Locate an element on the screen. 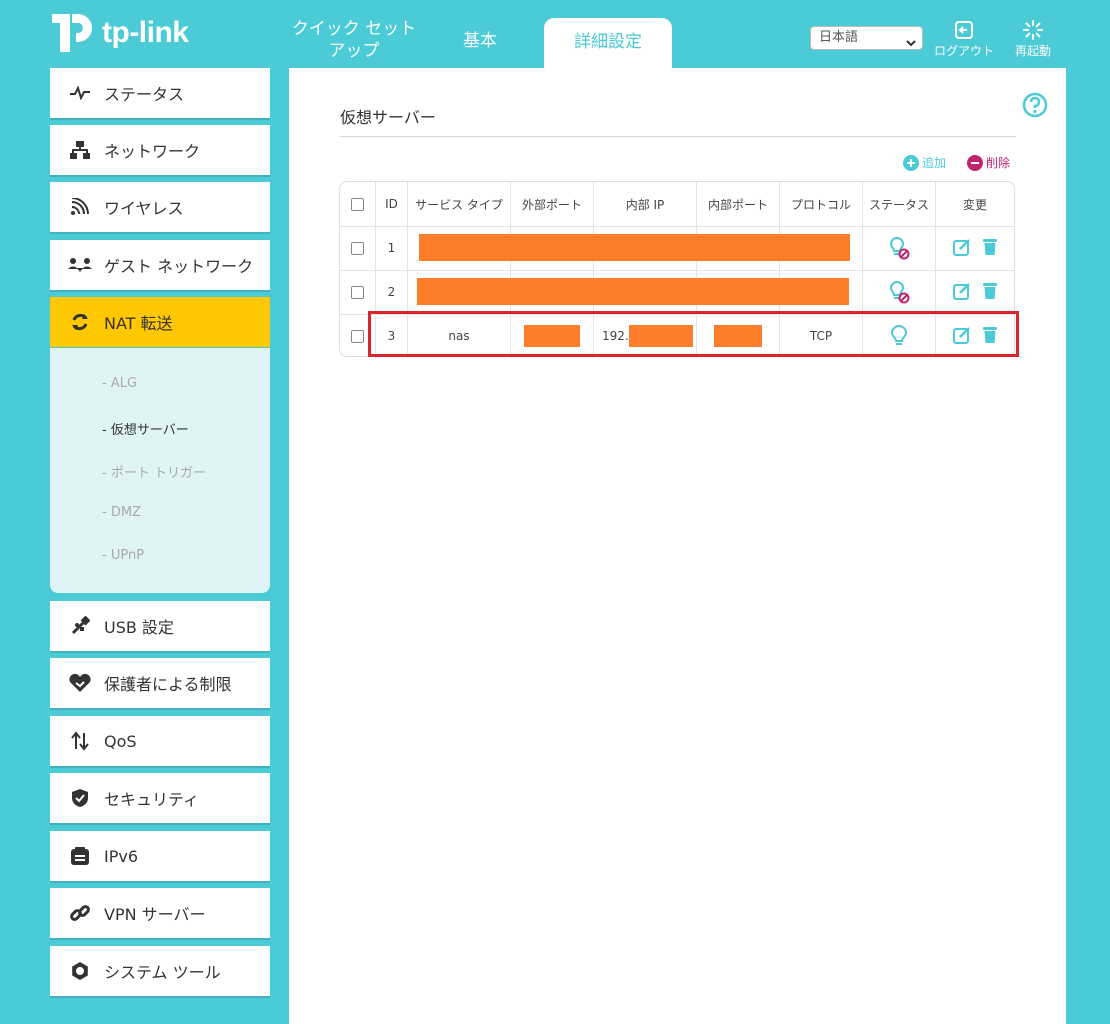 This screenshot has width=1110, height=1024. table-row: 2 is located at coordinates (677, 292).